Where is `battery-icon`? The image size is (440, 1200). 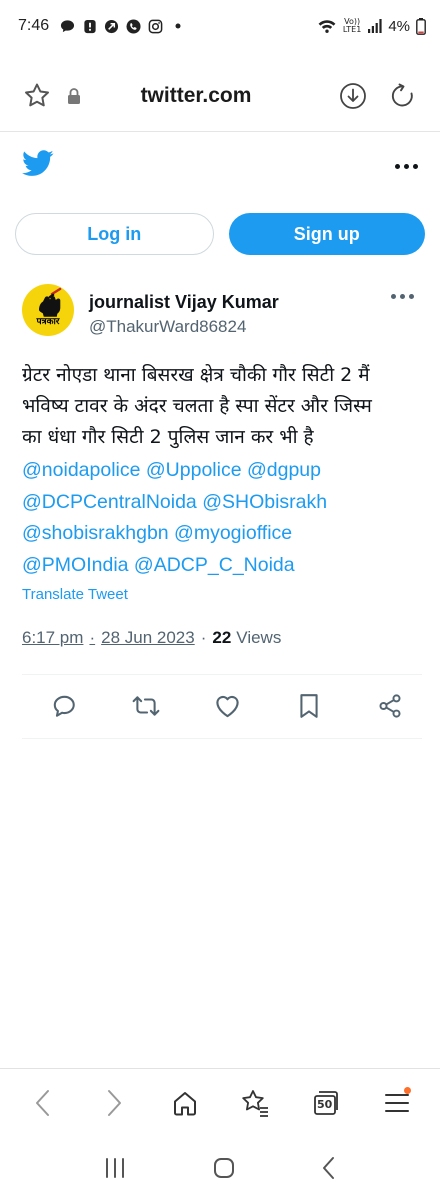
battery-icon is located at coordinates (421, 26).